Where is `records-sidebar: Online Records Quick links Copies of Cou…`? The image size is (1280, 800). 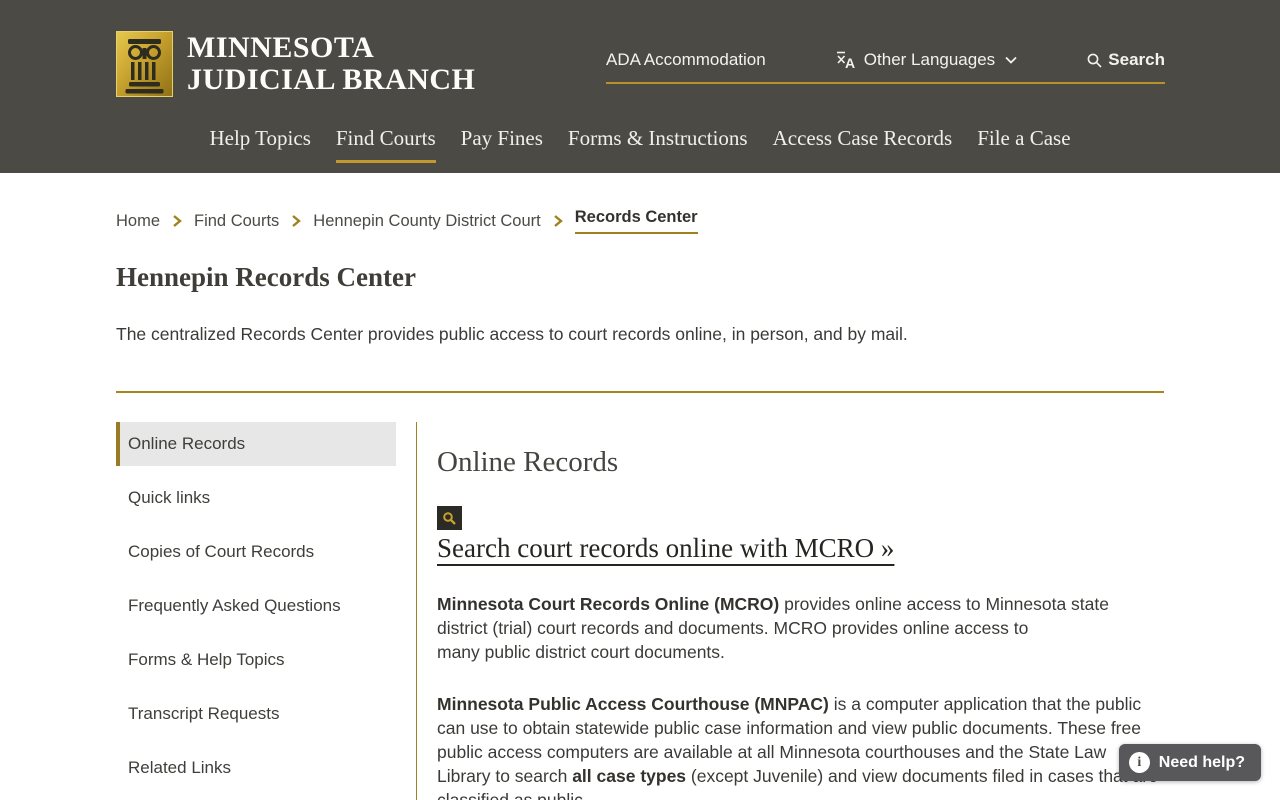
records-sidebar: Online Records Quick links Copies of Cou… is located at coordinates (256, 611).